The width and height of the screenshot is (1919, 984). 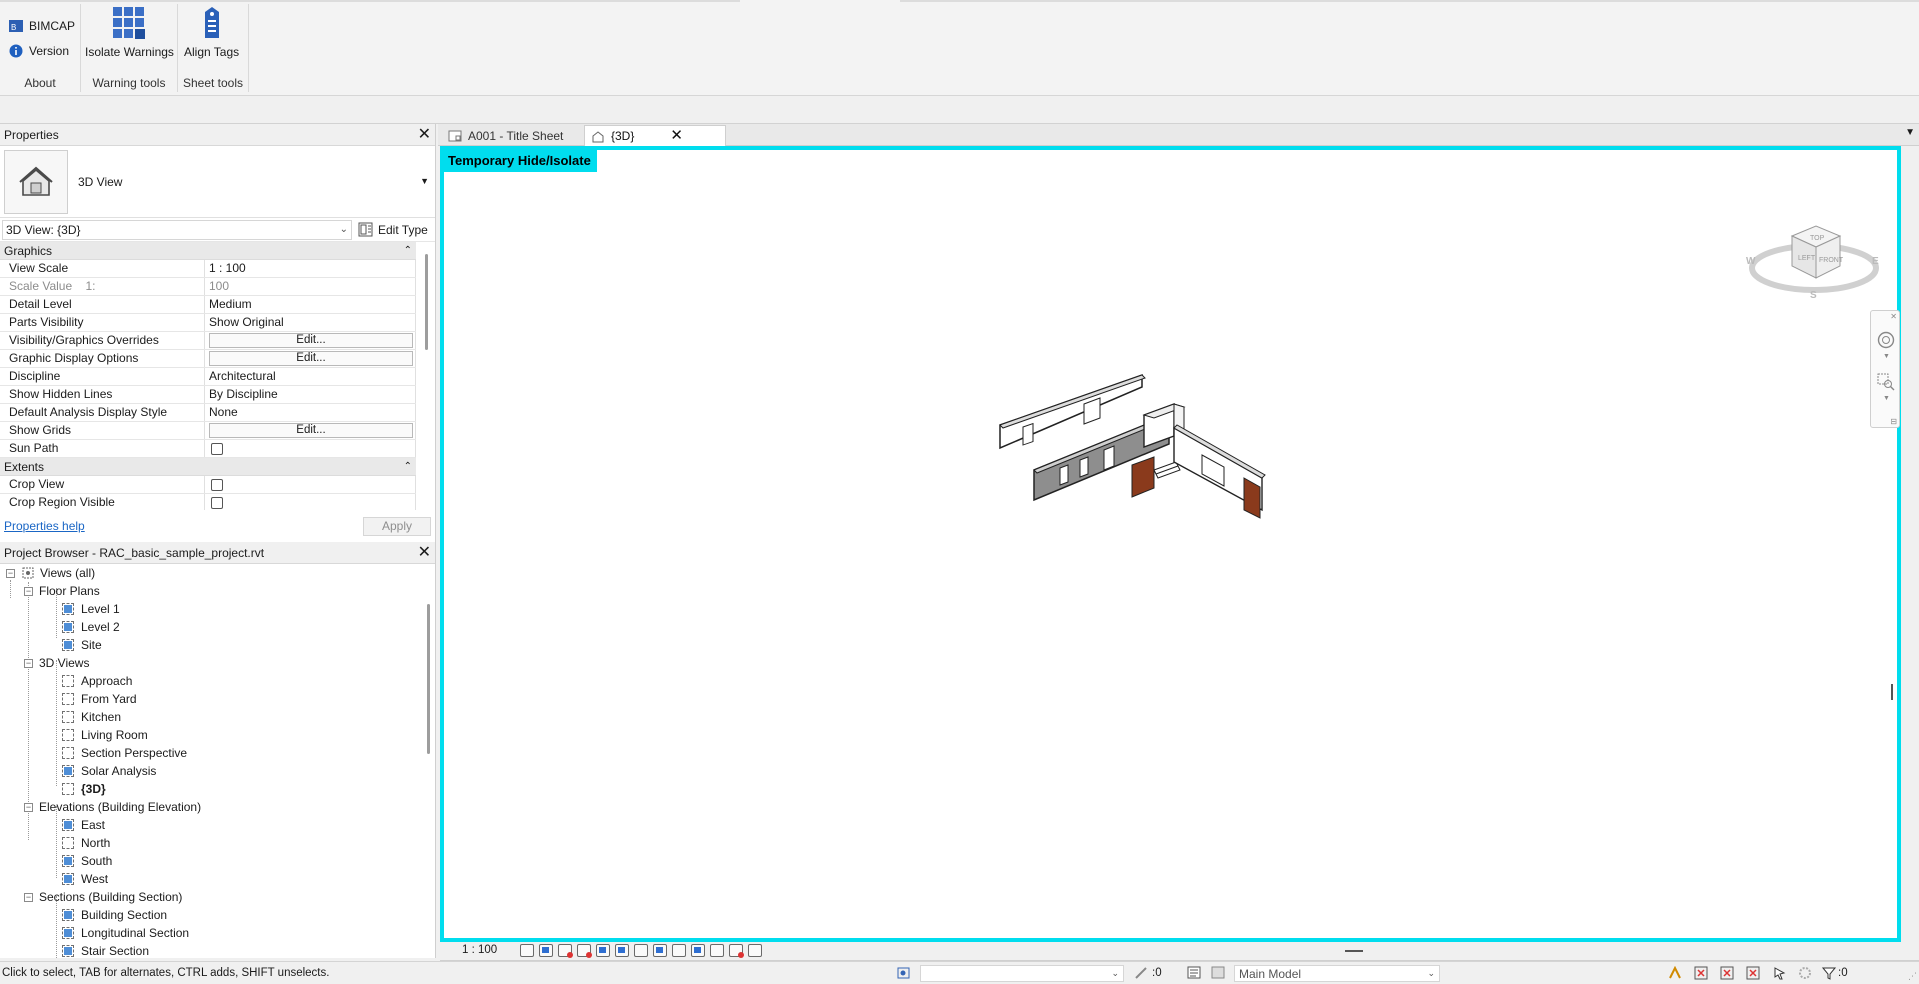 What do you see at coordinates (1218, 973) in the screenshot?
I see `design-option-set-icon` at bounding box center [1218, 973].